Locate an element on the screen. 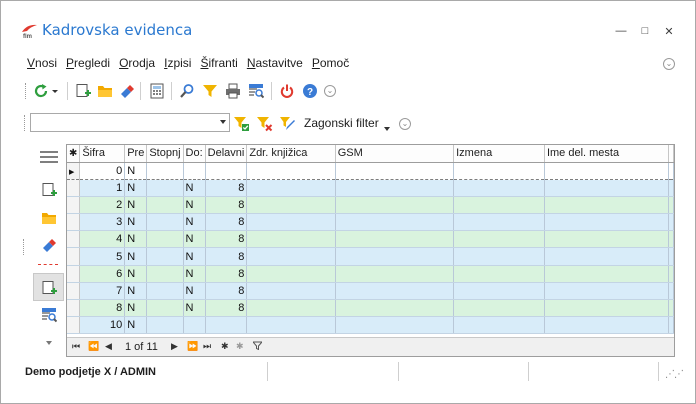  column-header: Izmena is located at coordinates (499, 154).